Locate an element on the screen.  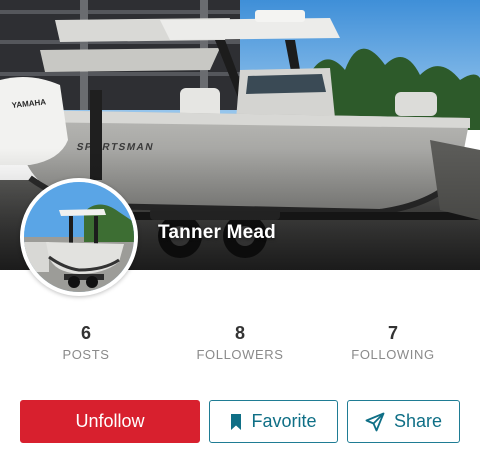
stat-followers-value: 8 is located at coordinates (239, 333).